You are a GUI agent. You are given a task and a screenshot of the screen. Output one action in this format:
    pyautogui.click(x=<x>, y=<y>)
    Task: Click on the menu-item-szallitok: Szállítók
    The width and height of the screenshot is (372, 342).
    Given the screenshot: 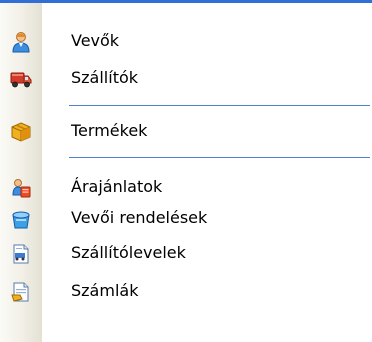 What is the action you would take?
    pyautogui.click(x=186, y=78)
    